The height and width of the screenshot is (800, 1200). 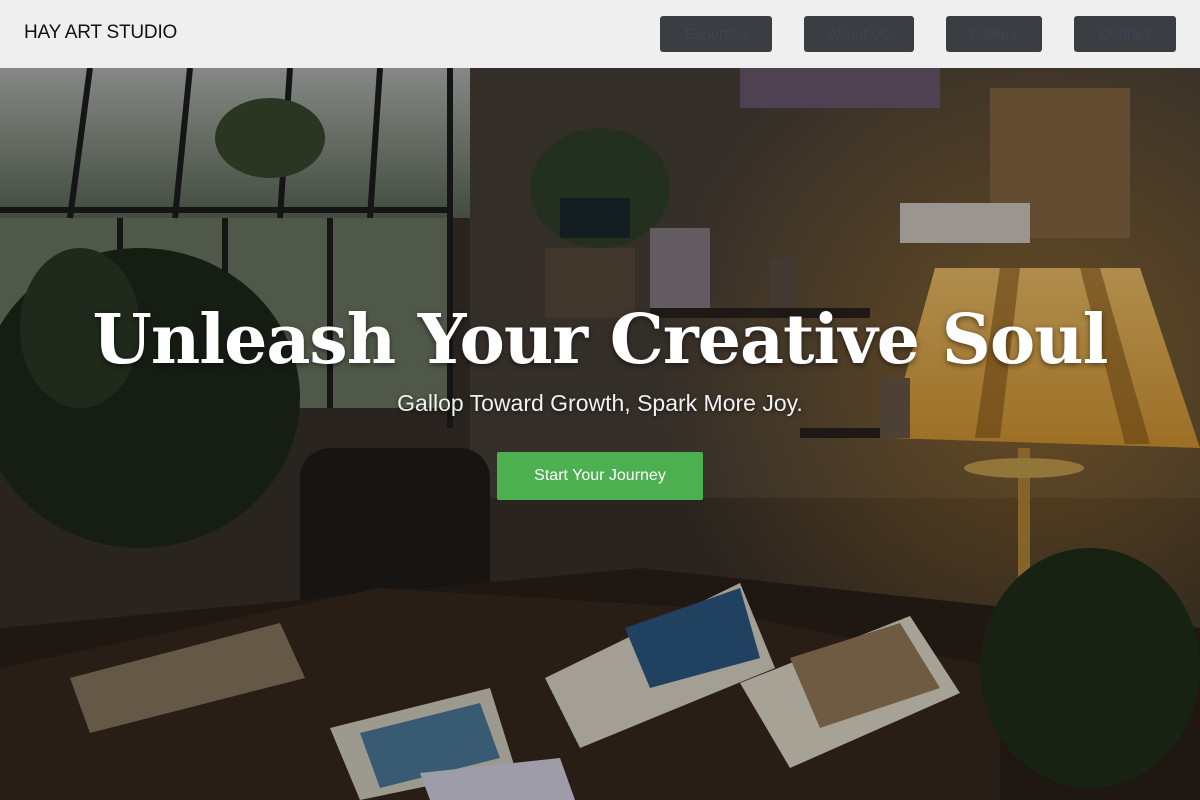 I want to click on start-journey-button: Start Your Journey, so click(x=600, y=476).